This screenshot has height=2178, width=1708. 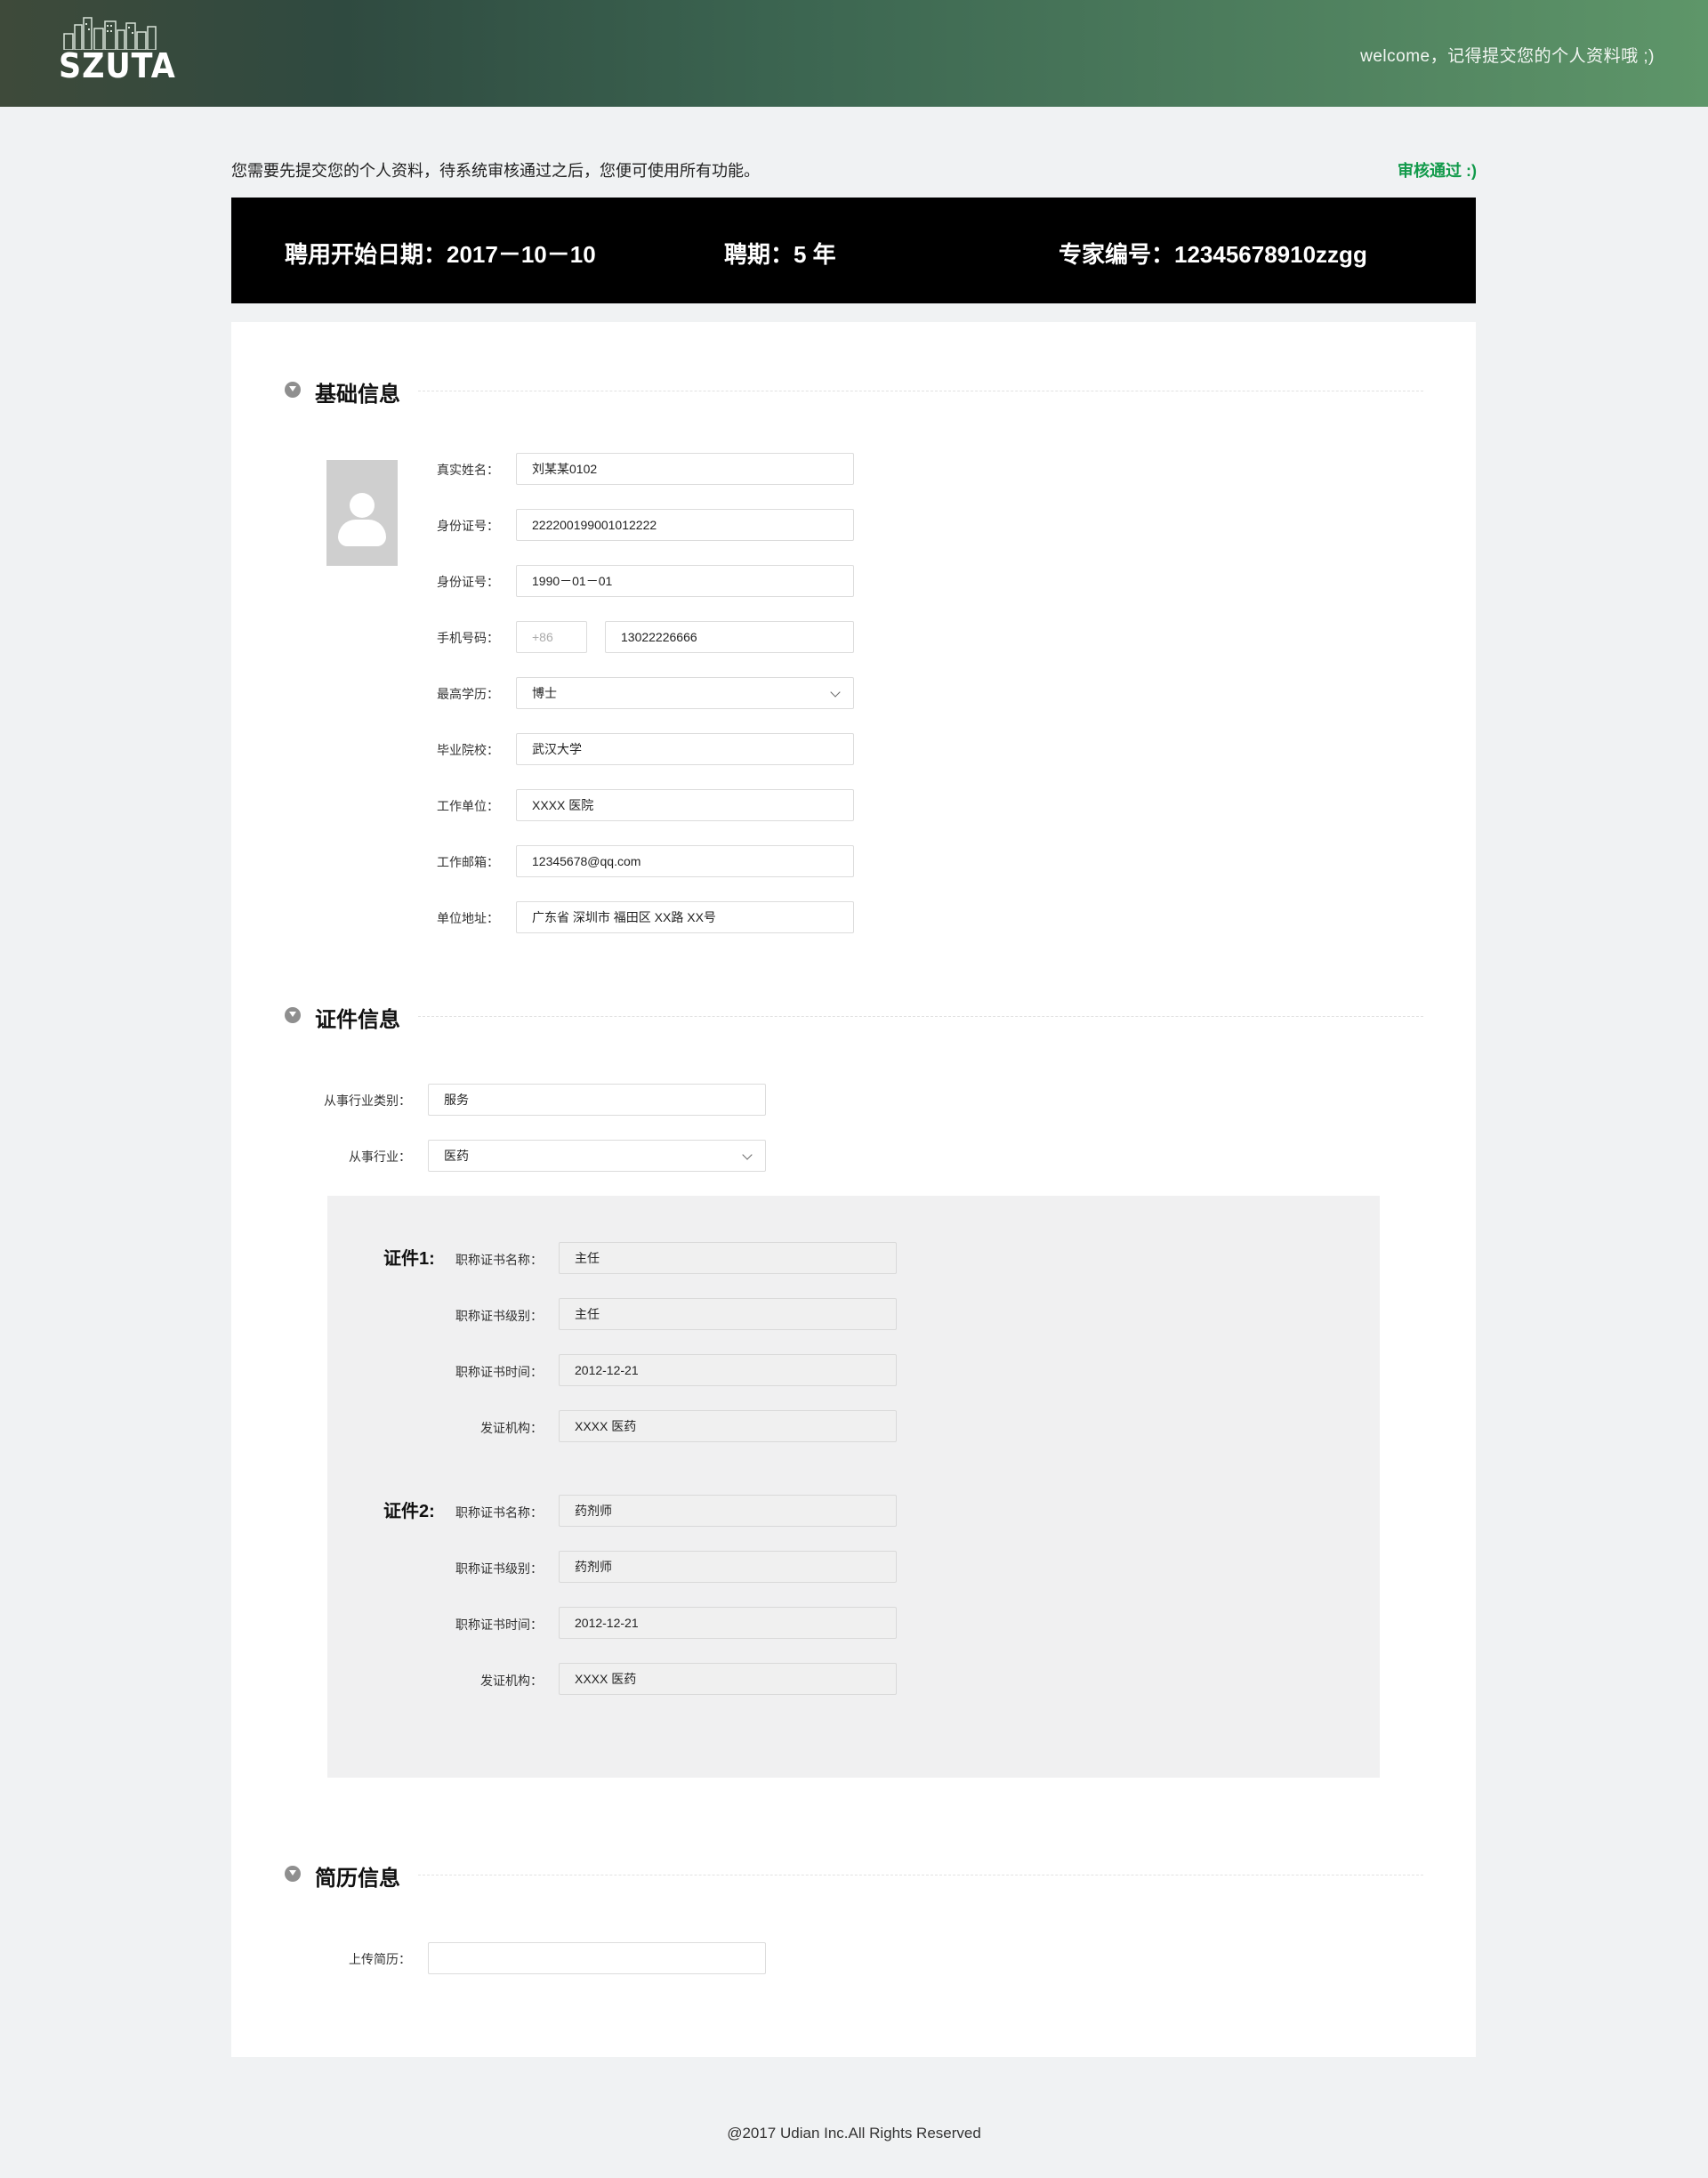 What do you see at coordinates (854, 2133) in the screenshot?
I see `footer-copyright: @2017 Udian Inc.All Rights Reserved` at bounding box center [854, 2133].